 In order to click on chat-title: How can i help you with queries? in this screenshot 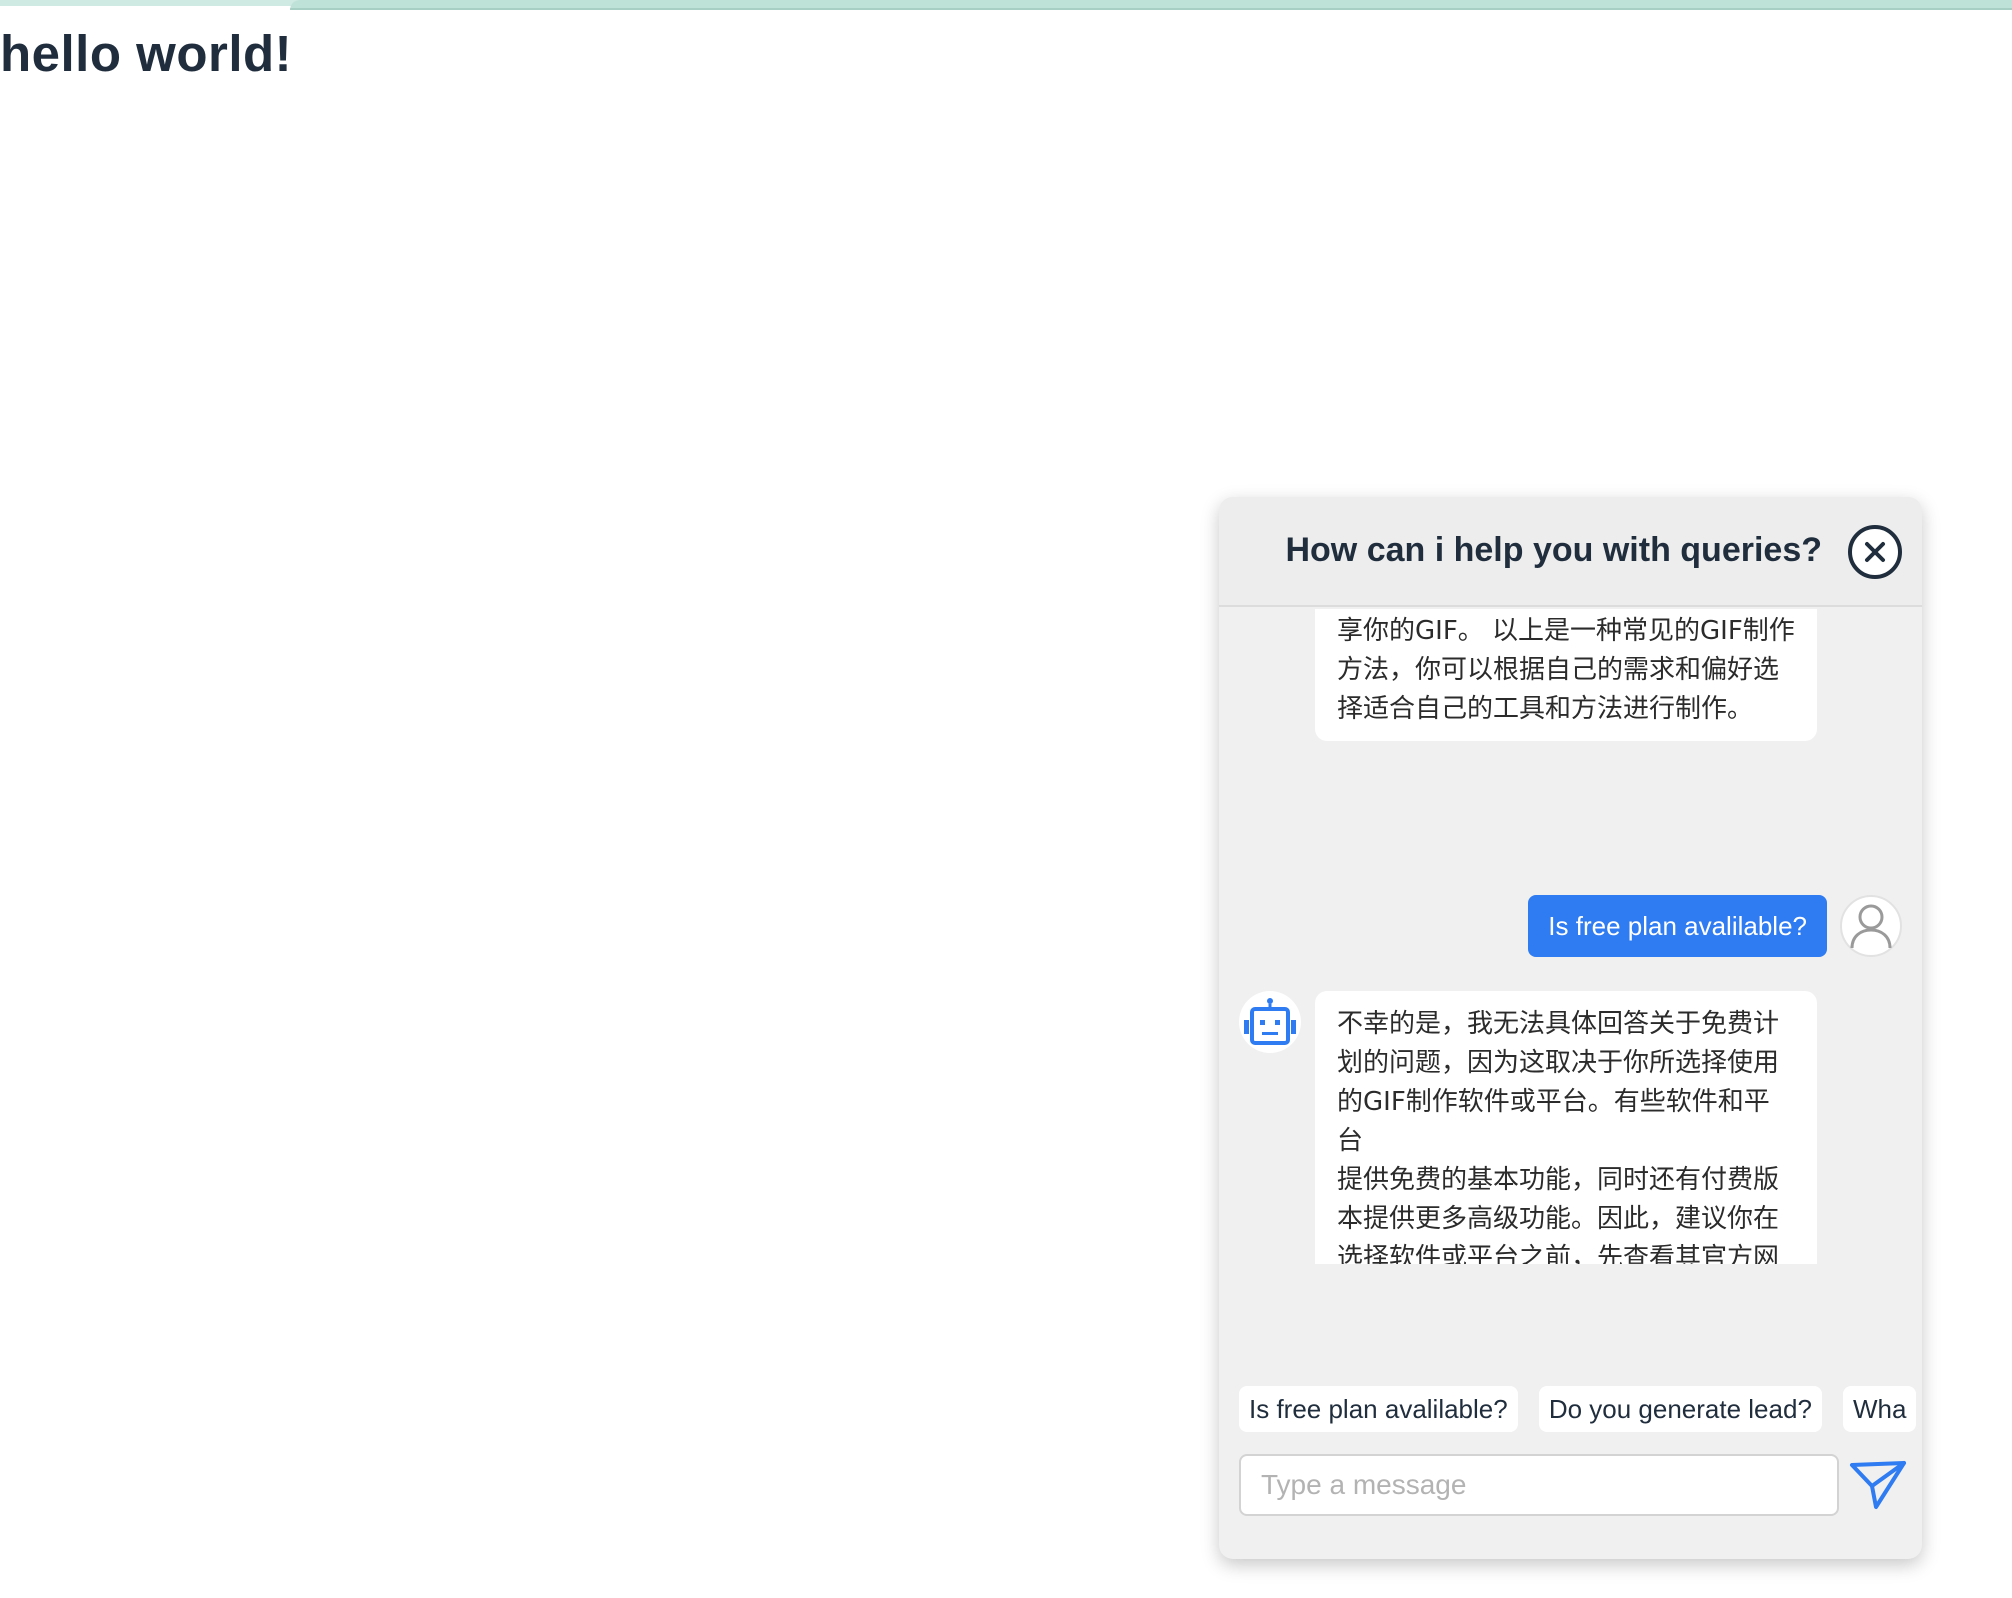, I will do `click(1553, 550)`.